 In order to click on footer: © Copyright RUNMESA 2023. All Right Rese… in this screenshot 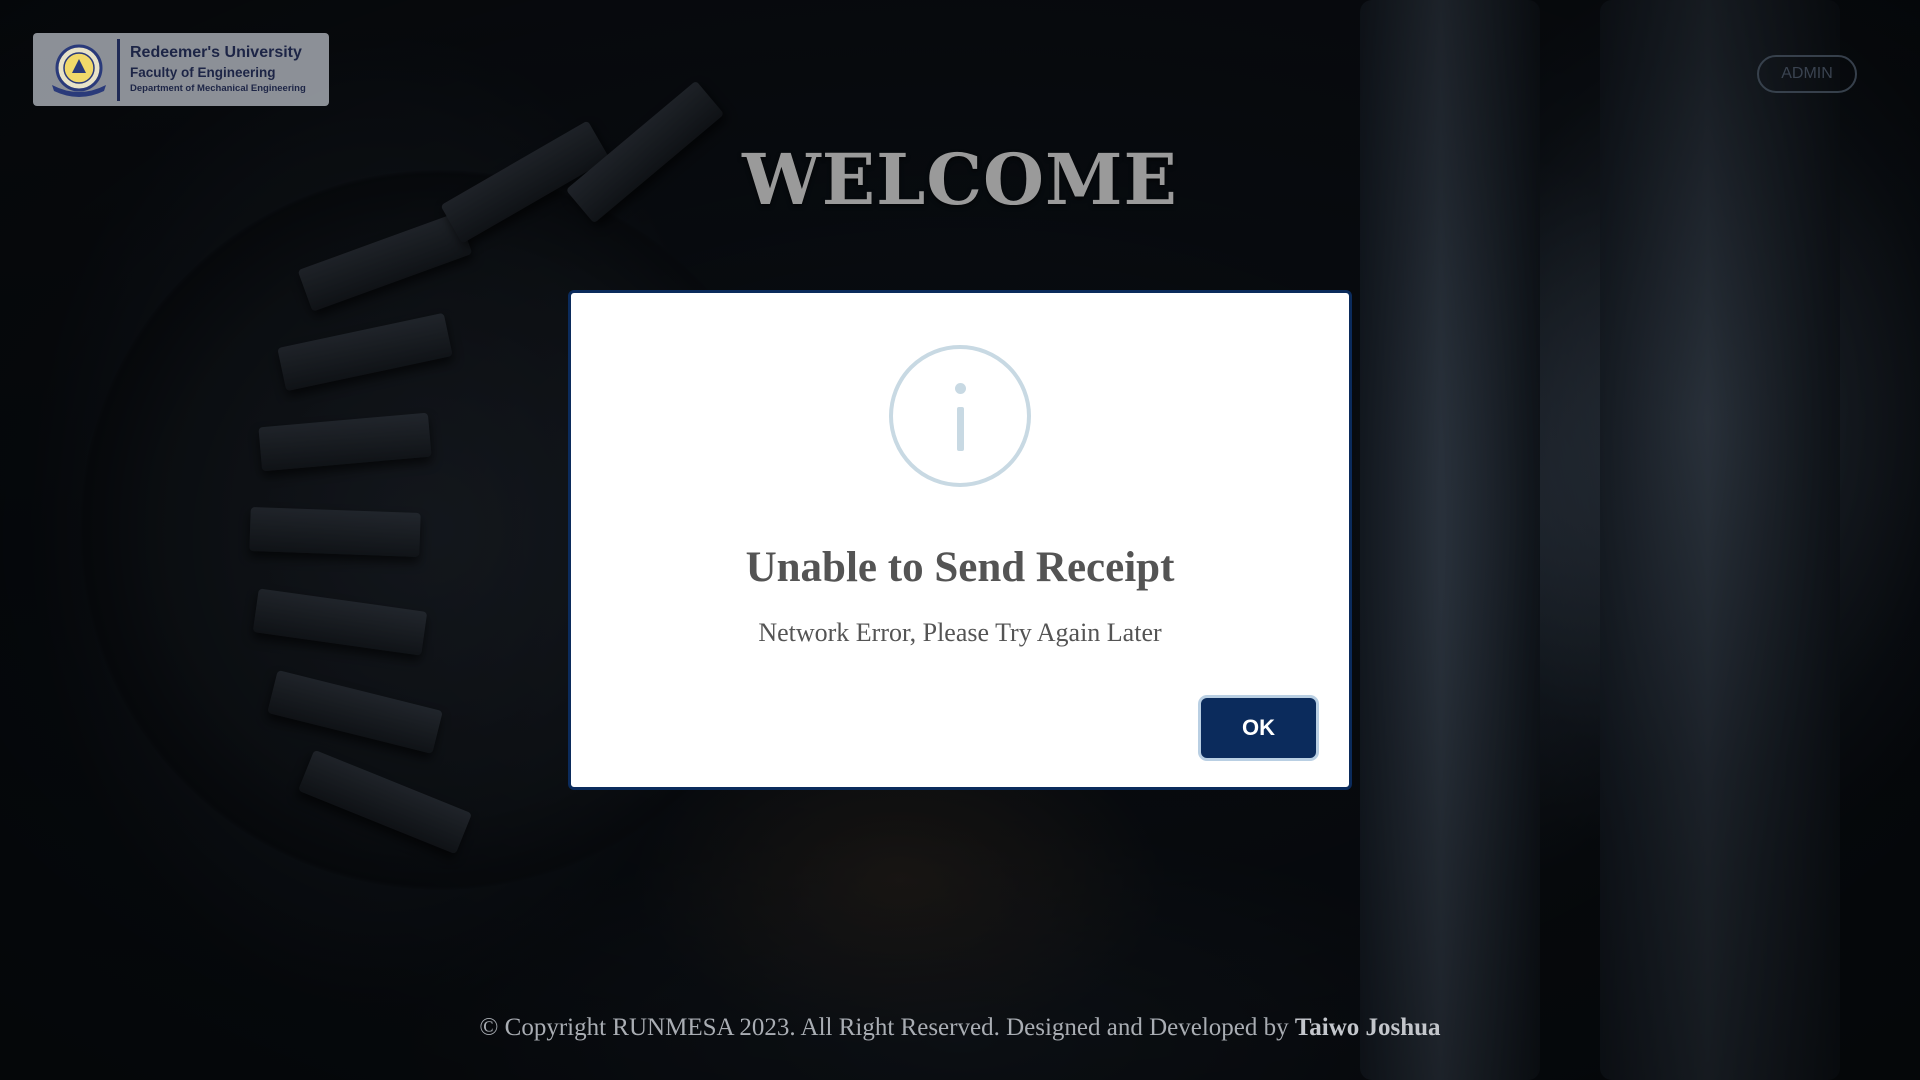, I will do `click(960, 1028)`.